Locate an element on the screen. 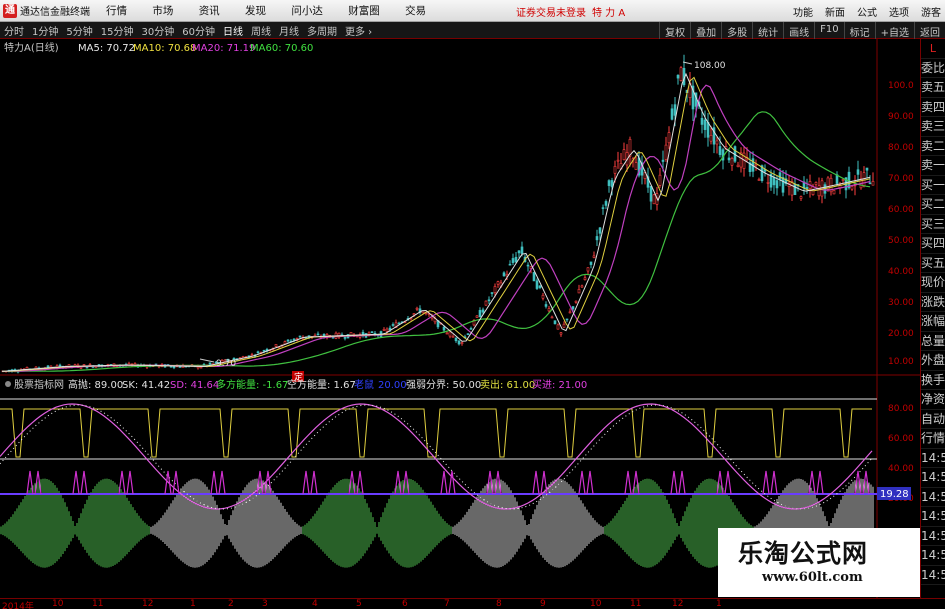  sidebar-item: 涨幅 is located at coordinates (933, 322).